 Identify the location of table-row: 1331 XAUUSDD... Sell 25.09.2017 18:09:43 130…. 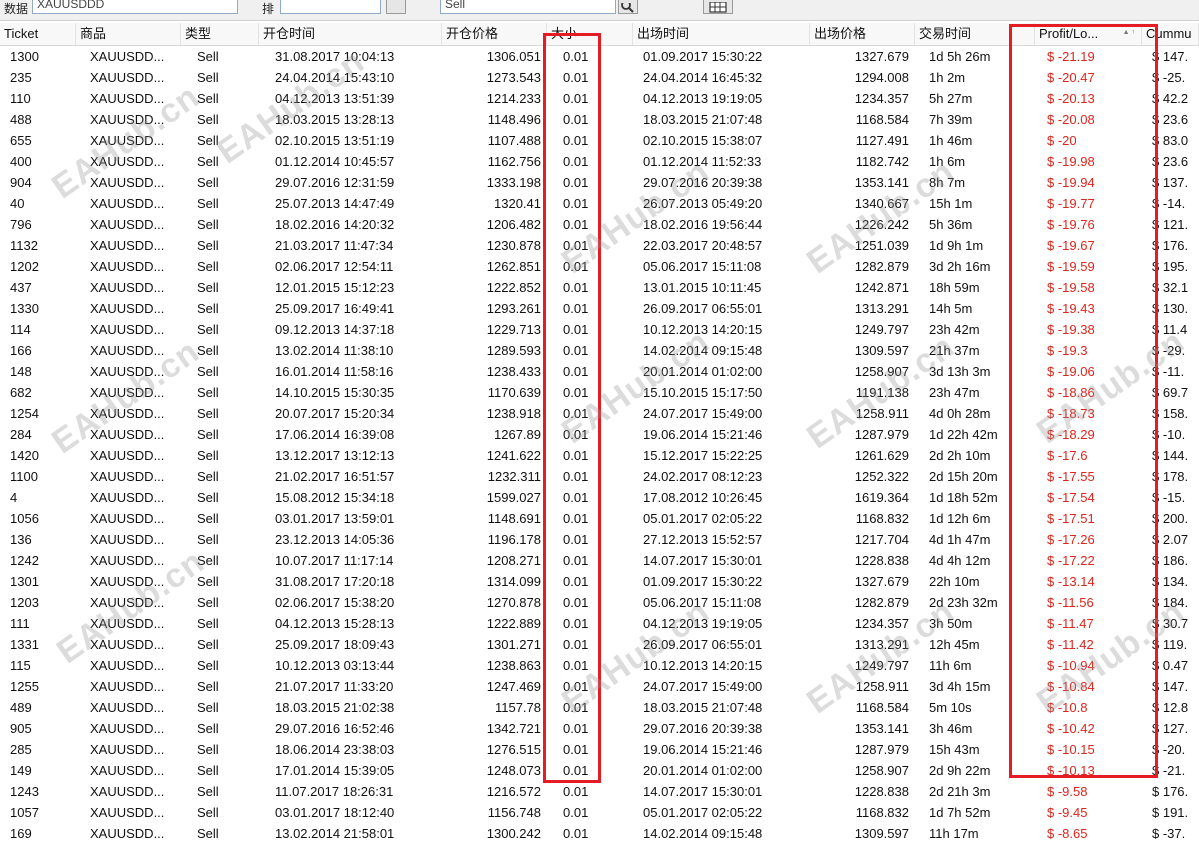
(599, 644).